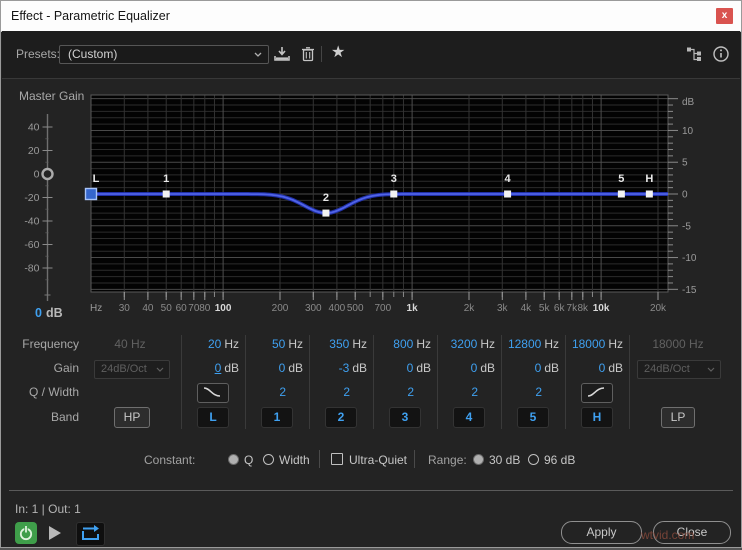 Image resolution: width=742 pixels, height=550 pixels. Describe the element at coordinates (469, 417) in the screenshot. I see `band-4-button: 4` at that location.